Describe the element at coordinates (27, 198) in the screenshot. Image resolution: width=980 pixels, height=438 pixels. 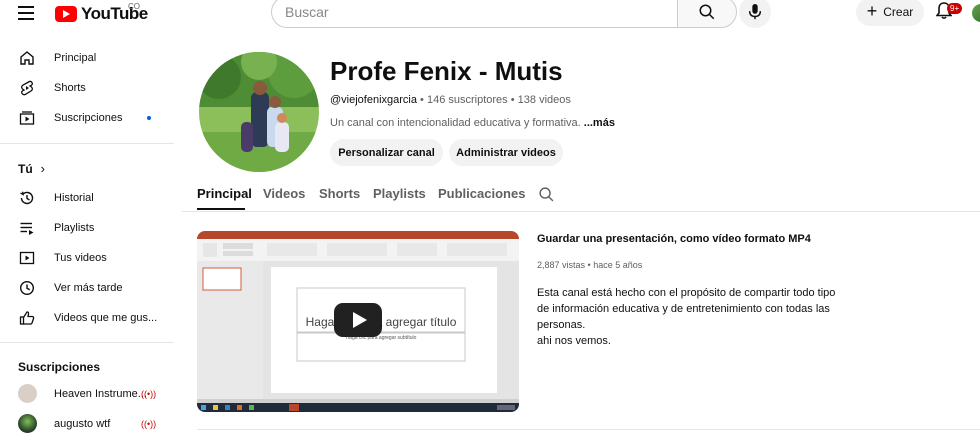
I see `history-icon` at that location.